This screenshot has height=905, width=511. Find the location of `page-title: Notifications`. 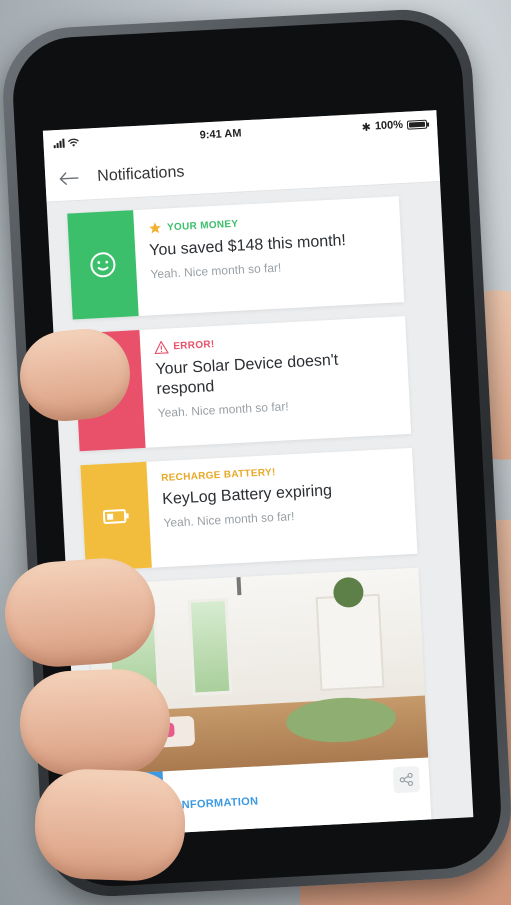

page-title: Notifications is located at coordinates (140, 173).